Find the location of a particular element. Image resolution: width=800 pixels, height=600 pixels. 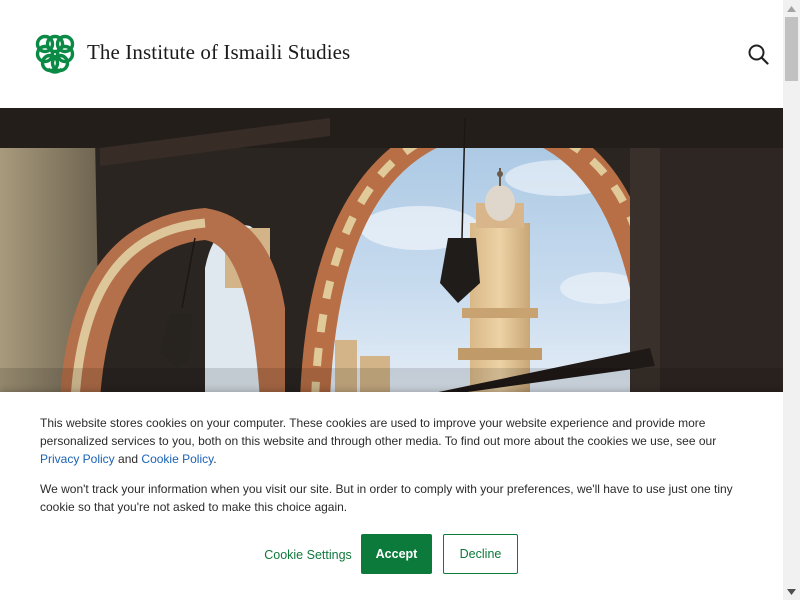

privacy-policy-link: Privacy Policy is located at coordinates (77, 459).